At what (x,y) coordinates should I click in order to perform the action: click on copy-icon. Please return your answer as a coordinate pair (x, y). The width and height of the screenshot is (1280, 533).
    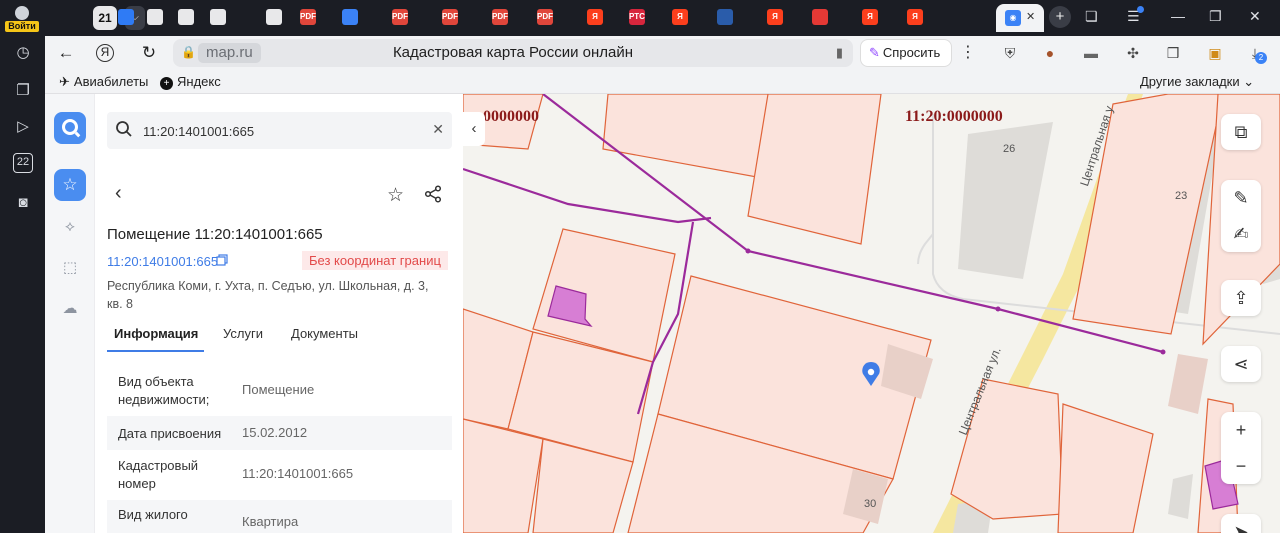
    Looking at the image, I should click on (222, 260).